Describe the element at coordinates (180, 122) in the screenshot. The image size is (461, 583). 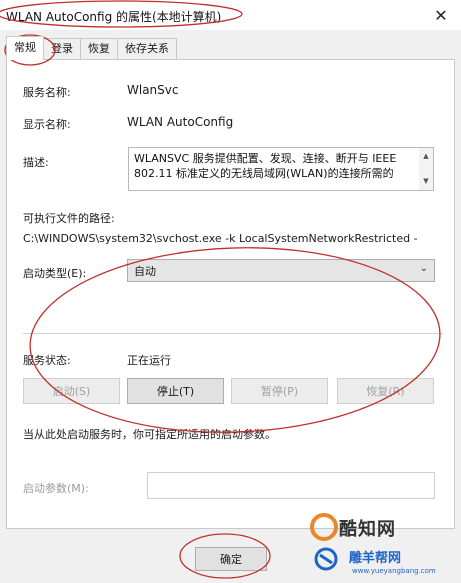
I see `display-name-value: WLAN AutoConfig` at that location.